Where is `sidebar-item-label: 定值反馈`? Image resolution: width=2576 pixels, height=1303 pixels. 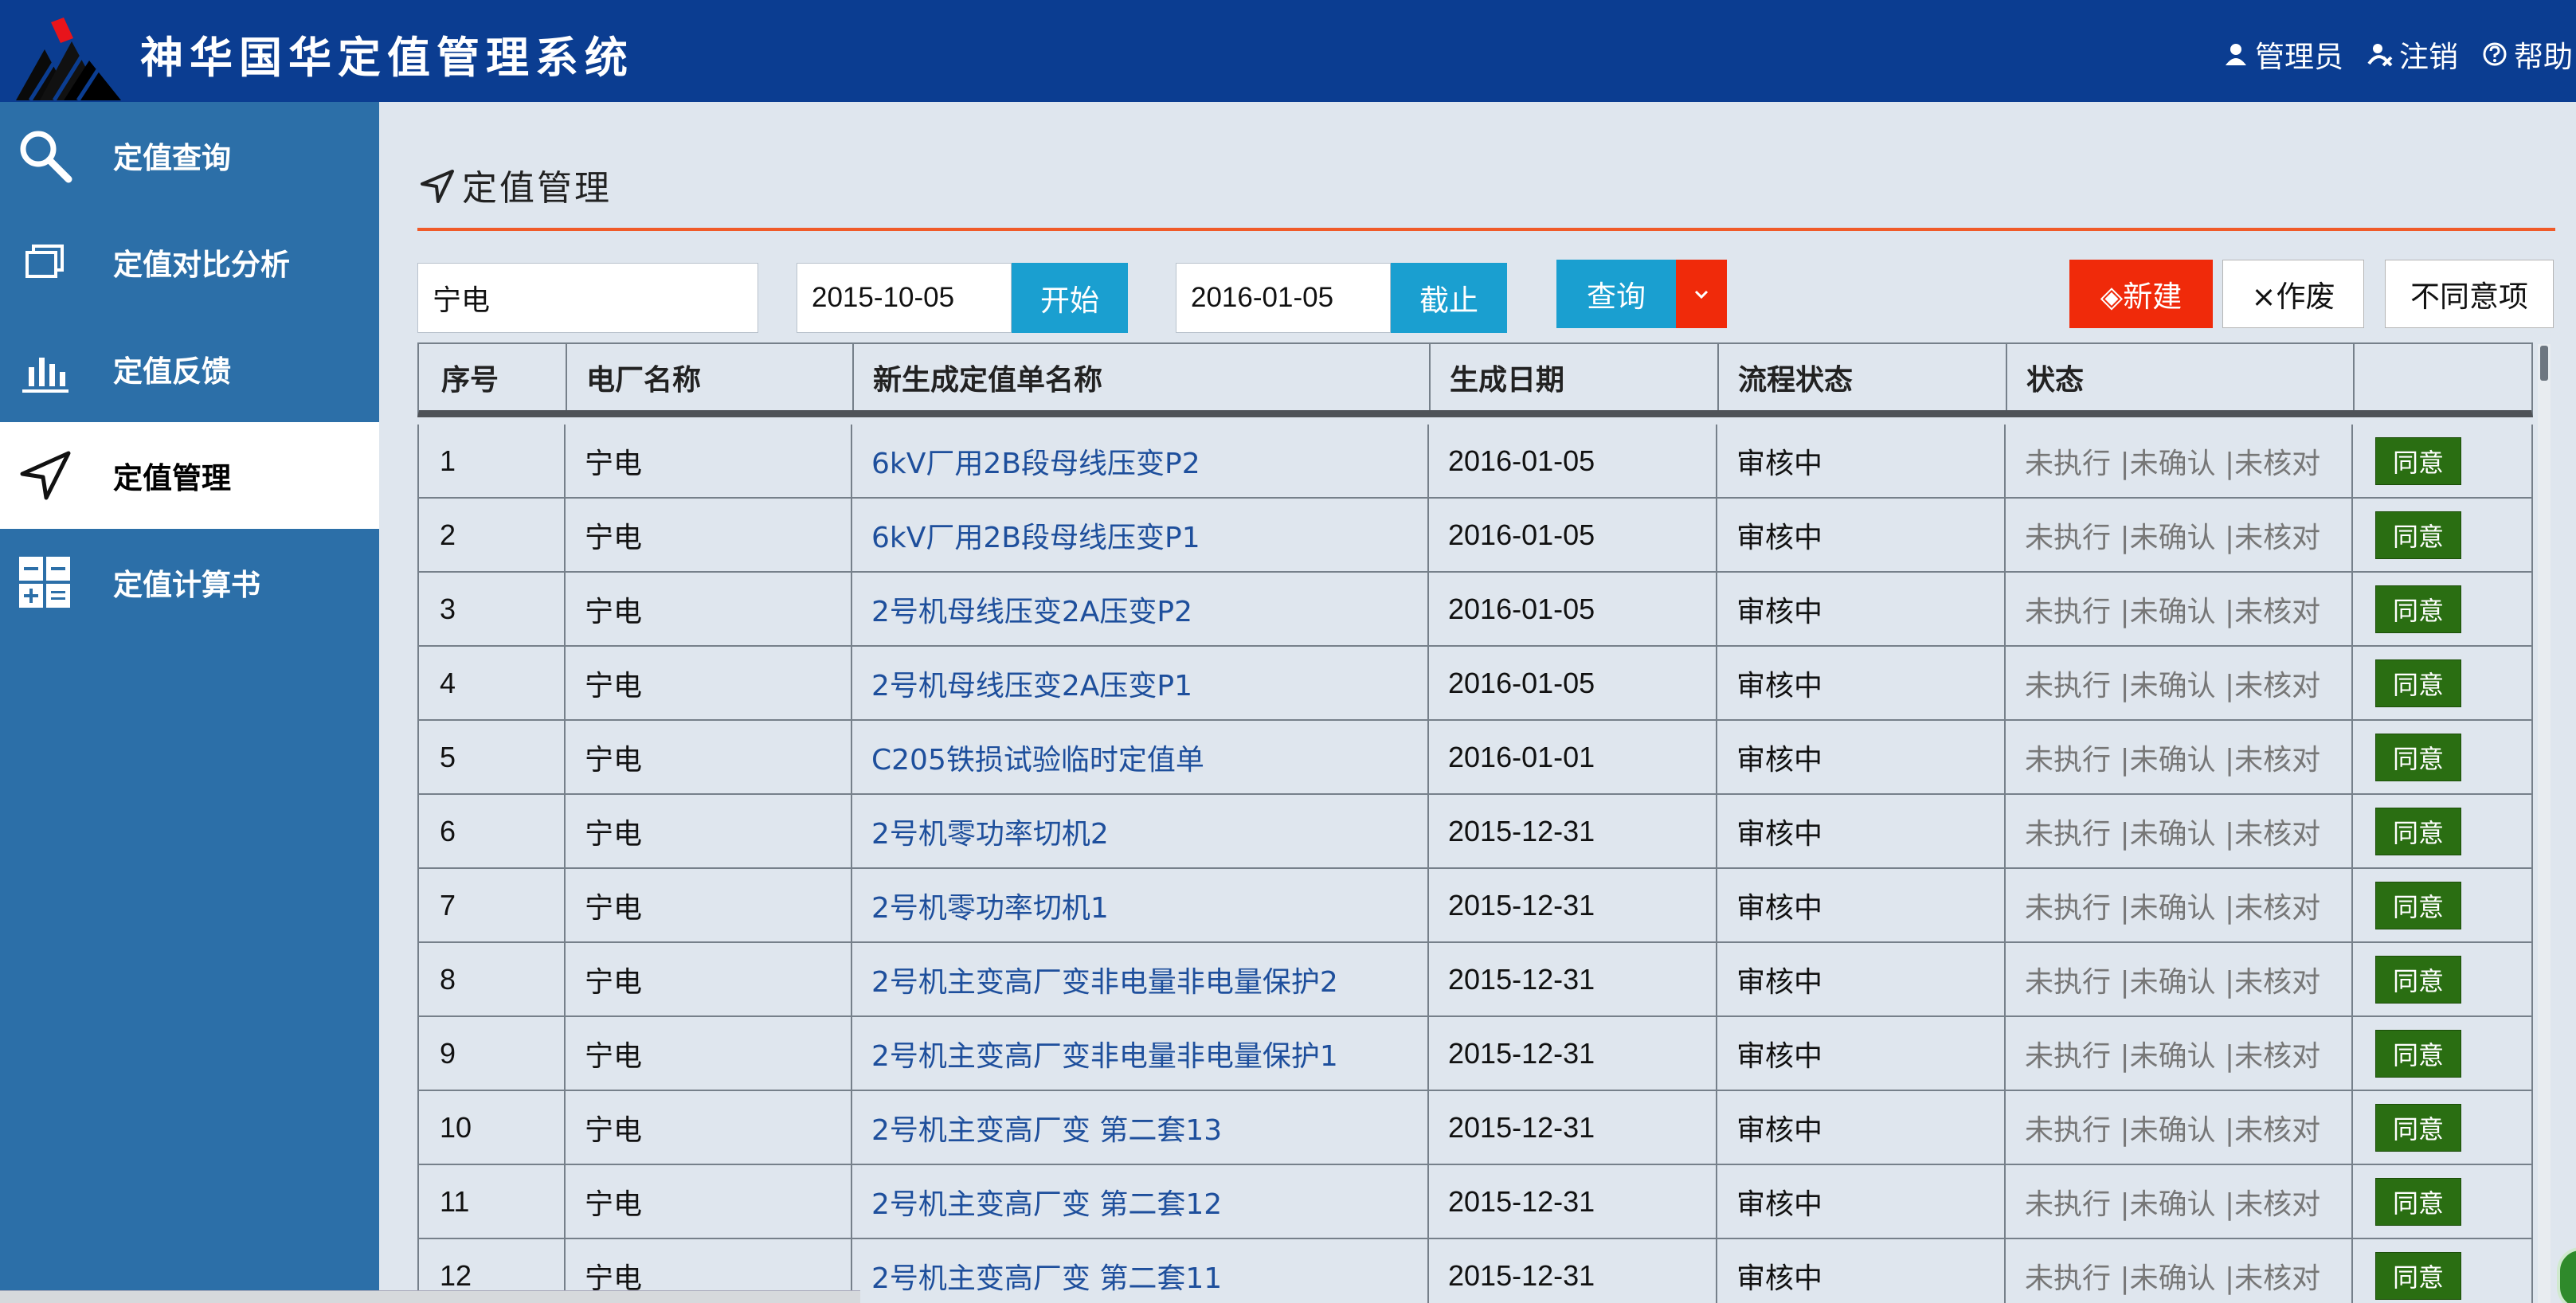
sidebar-item-label: 定值反馈 is located at coordinates (172, 372).